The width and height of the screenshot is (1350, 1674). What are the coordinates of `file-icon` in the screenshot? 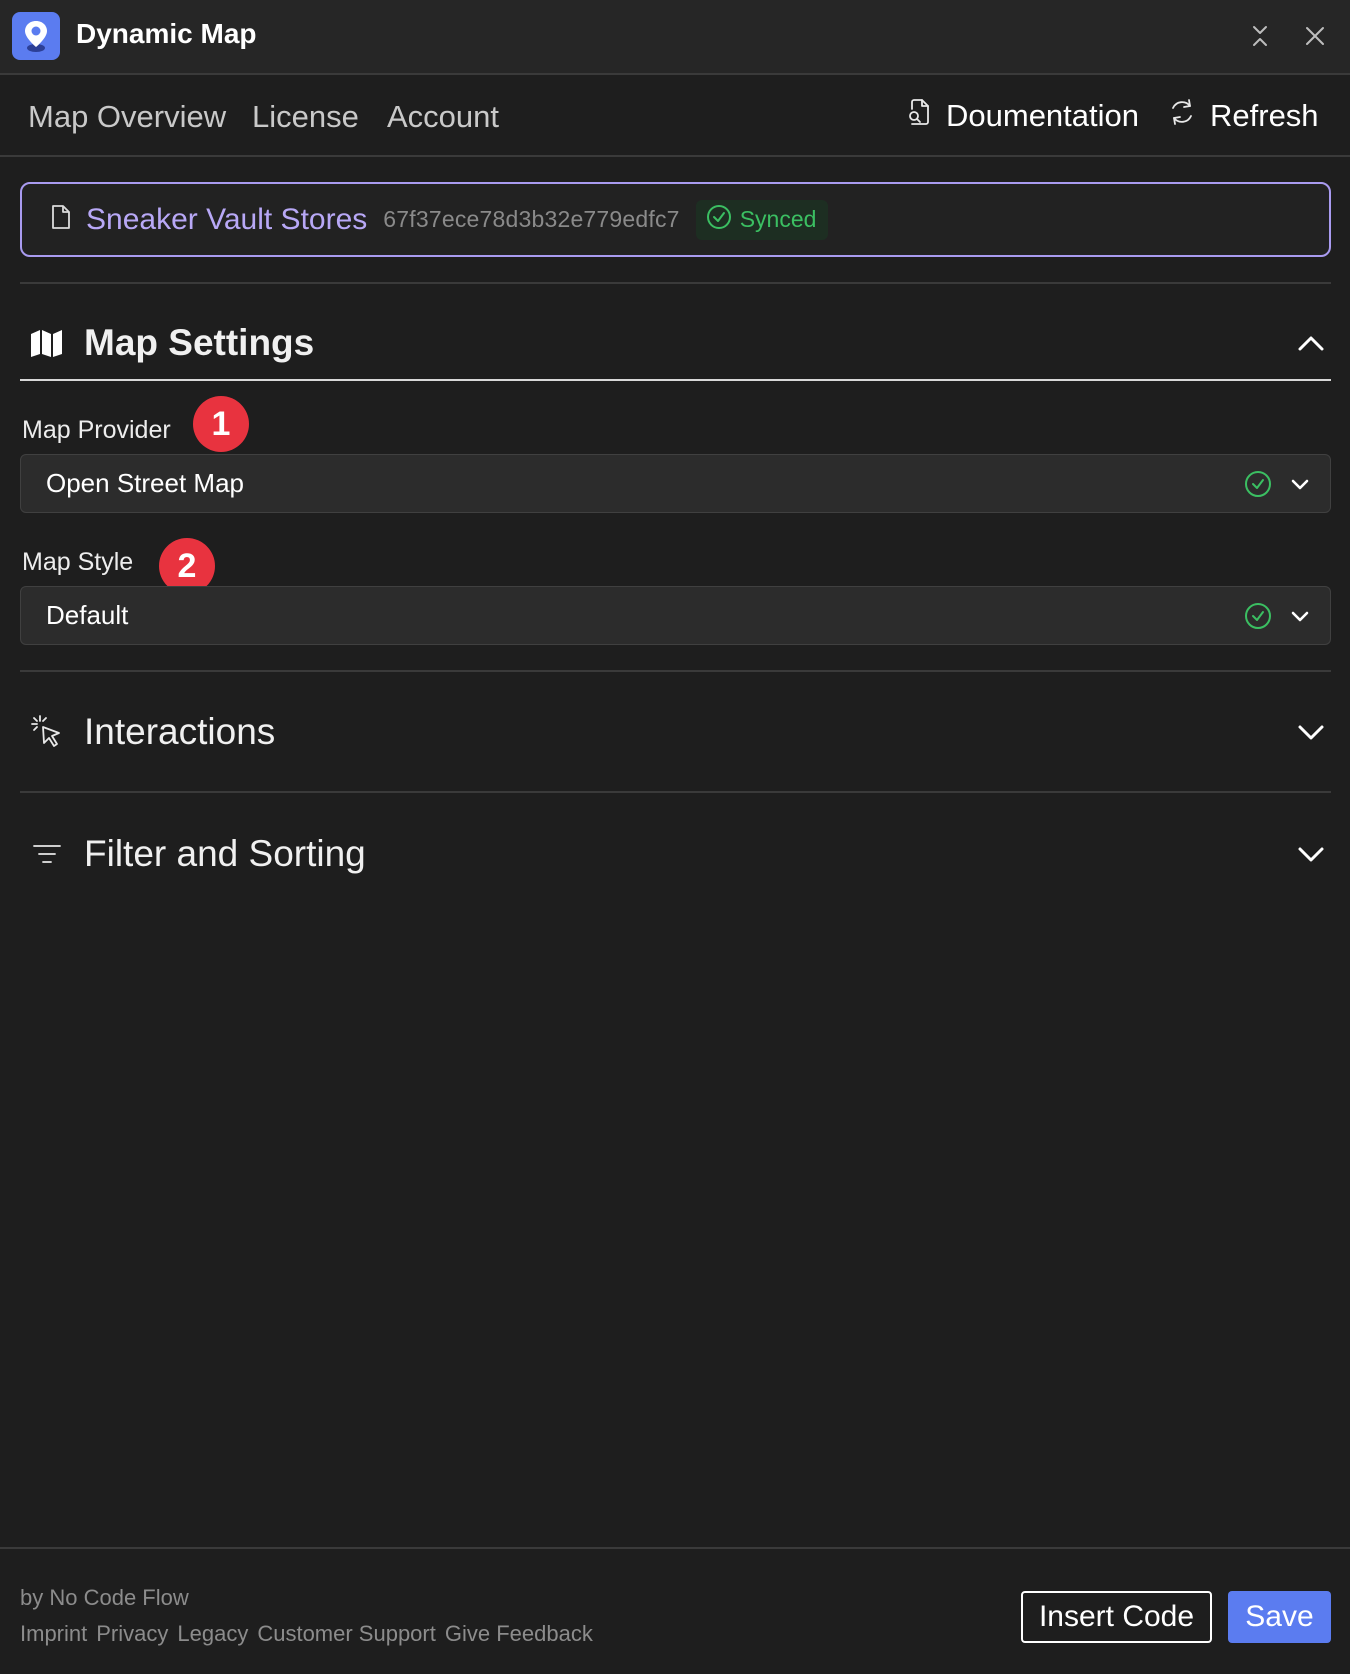 It's located at (61, 219).